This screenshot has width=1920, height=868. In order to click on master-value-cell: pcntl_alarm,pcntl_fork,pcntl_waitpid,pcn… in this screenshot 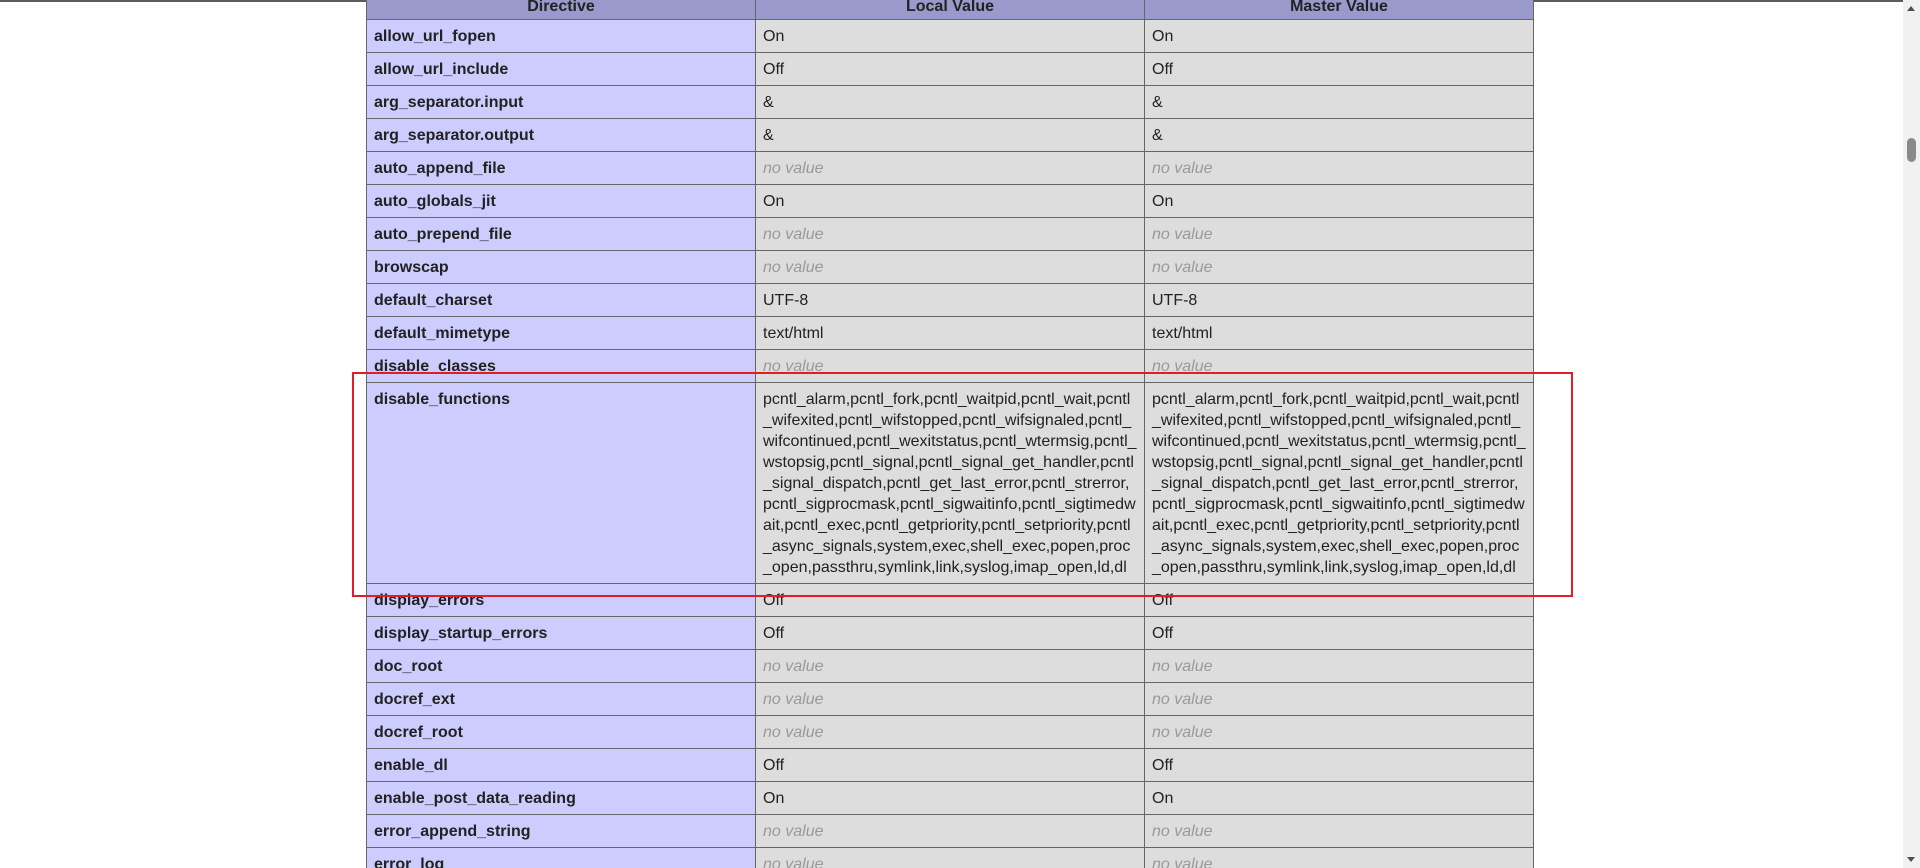, I will do `click(1339, 483)`.